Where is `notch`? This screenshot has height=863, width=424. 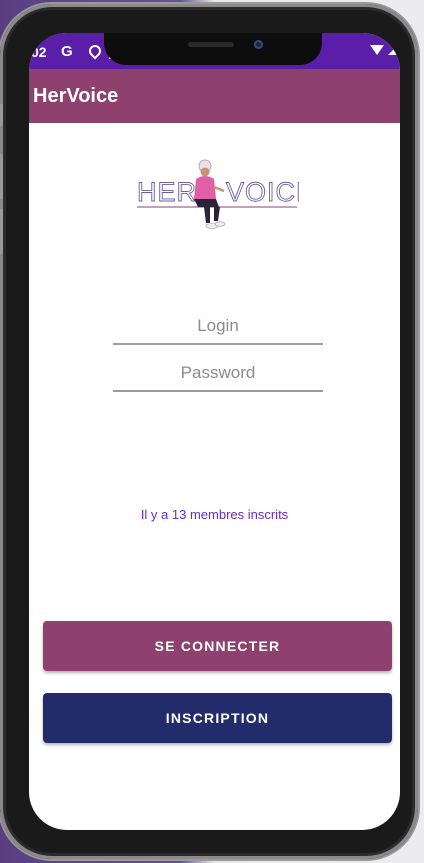 notch is located at coordinates (213, 49).